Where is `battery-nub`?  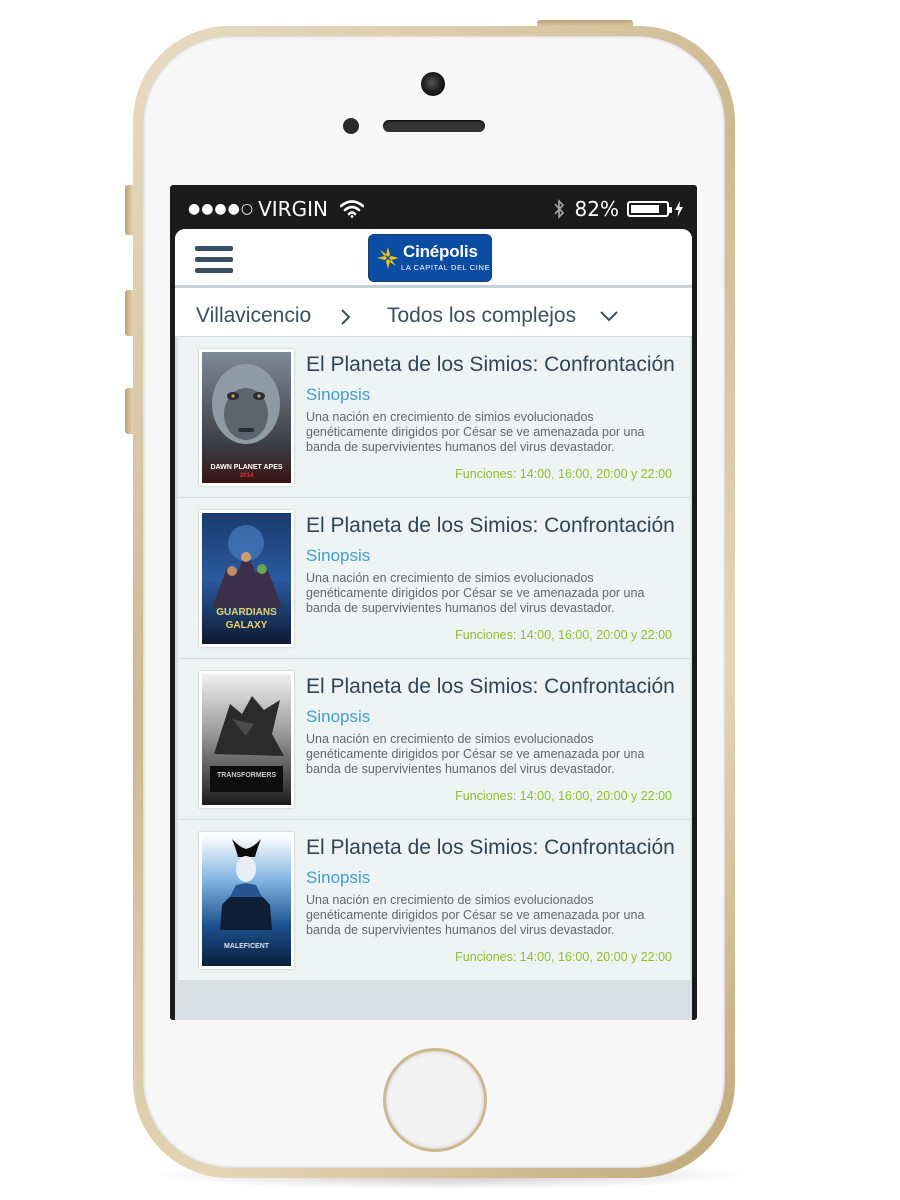 battery-nub is located at coordinates (670, 210).